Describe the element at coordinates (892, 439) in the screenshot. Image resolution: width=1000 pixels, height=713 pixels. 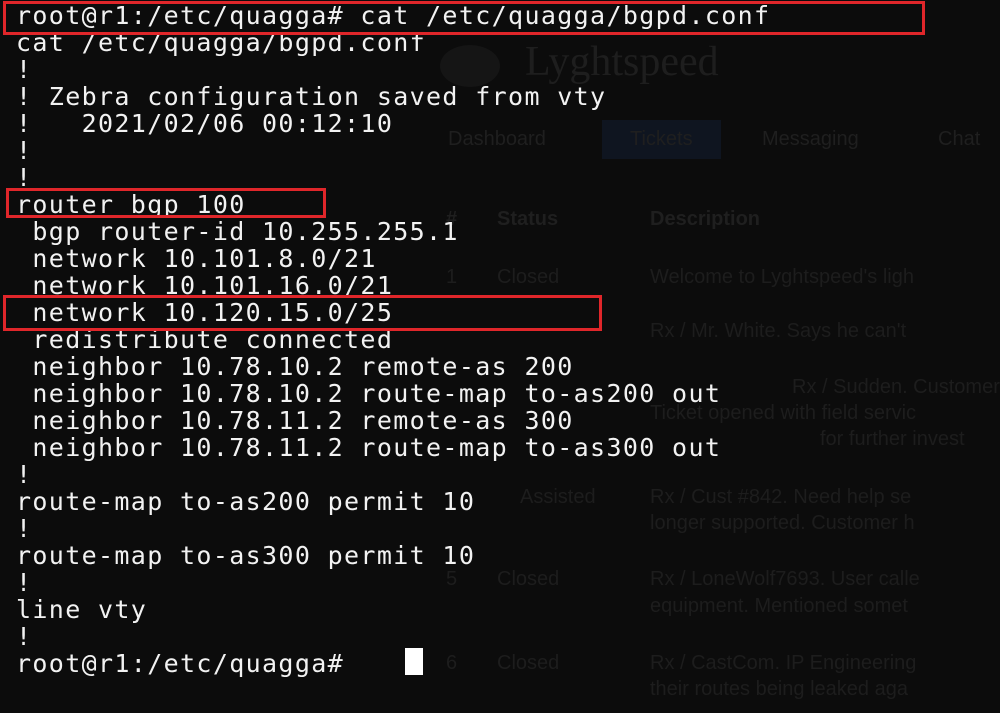
I see `table-row-description: for further invest` at that location.